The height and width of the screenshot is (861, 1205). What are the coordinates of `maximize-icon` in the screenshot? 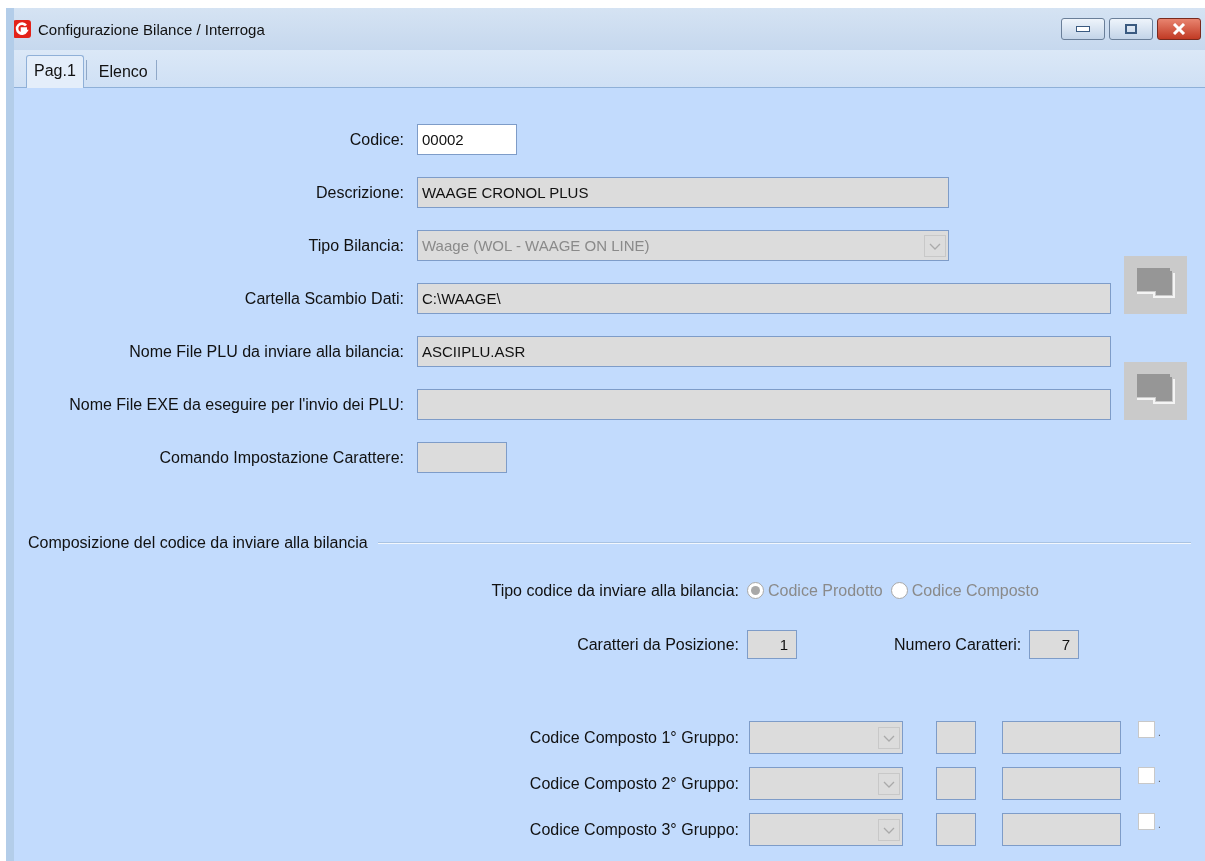 It's located at (1131, 29).